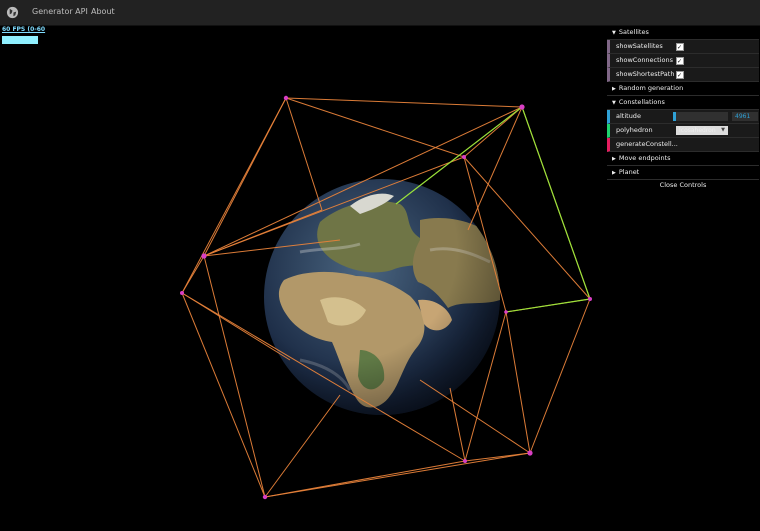 The width and height of the screenshot is (760, 531). I want to click on show-shortest-path-checkbox, so click(680, 75).